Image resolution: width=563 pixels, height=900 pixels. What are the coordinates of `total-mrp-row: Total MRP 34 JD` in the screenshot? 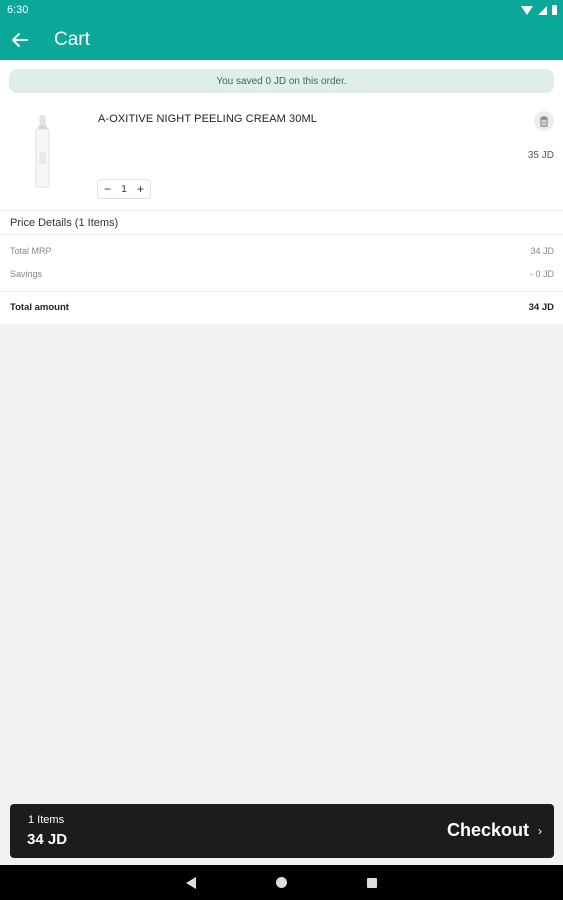 It's located at (282, 251).